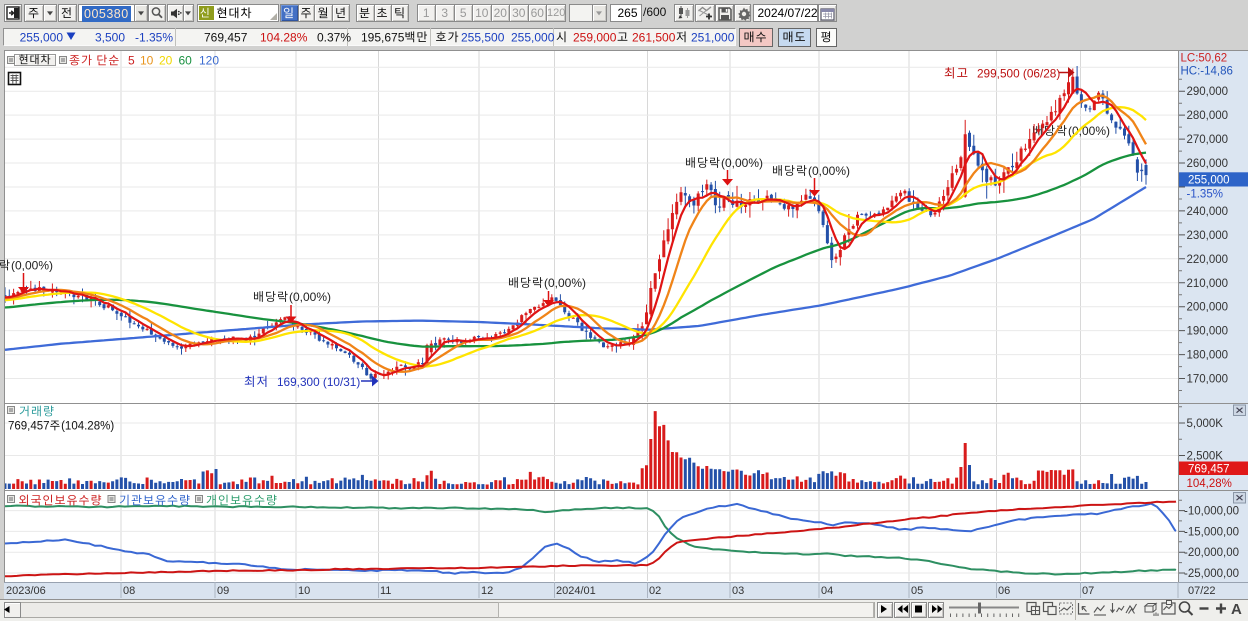 Image resolution: width=1248 pixels, height=621 pixels. I want to click on svg-text: 195,675, so click(383, 37).